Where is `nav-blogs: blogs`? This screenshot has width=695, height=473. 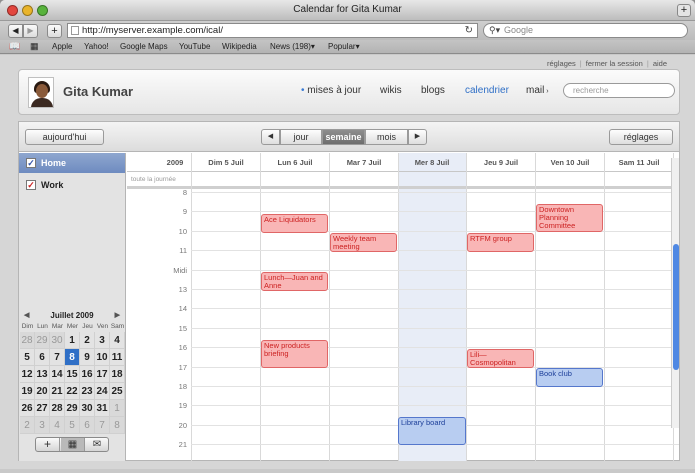
nav-blogs: blogs is located at coordinates (433, 90).